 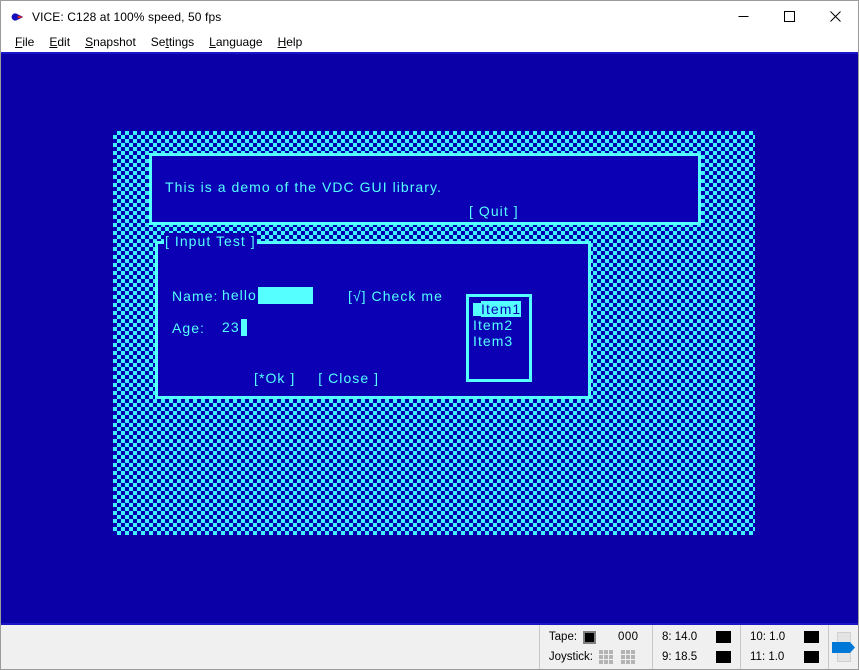 I want to click on name-input: hello, so click(x=267, y=295).